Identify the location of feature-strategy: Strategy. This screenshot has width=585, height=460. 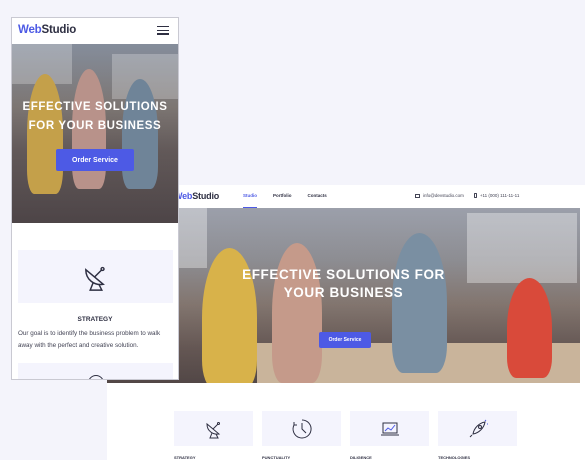
(213, 435).